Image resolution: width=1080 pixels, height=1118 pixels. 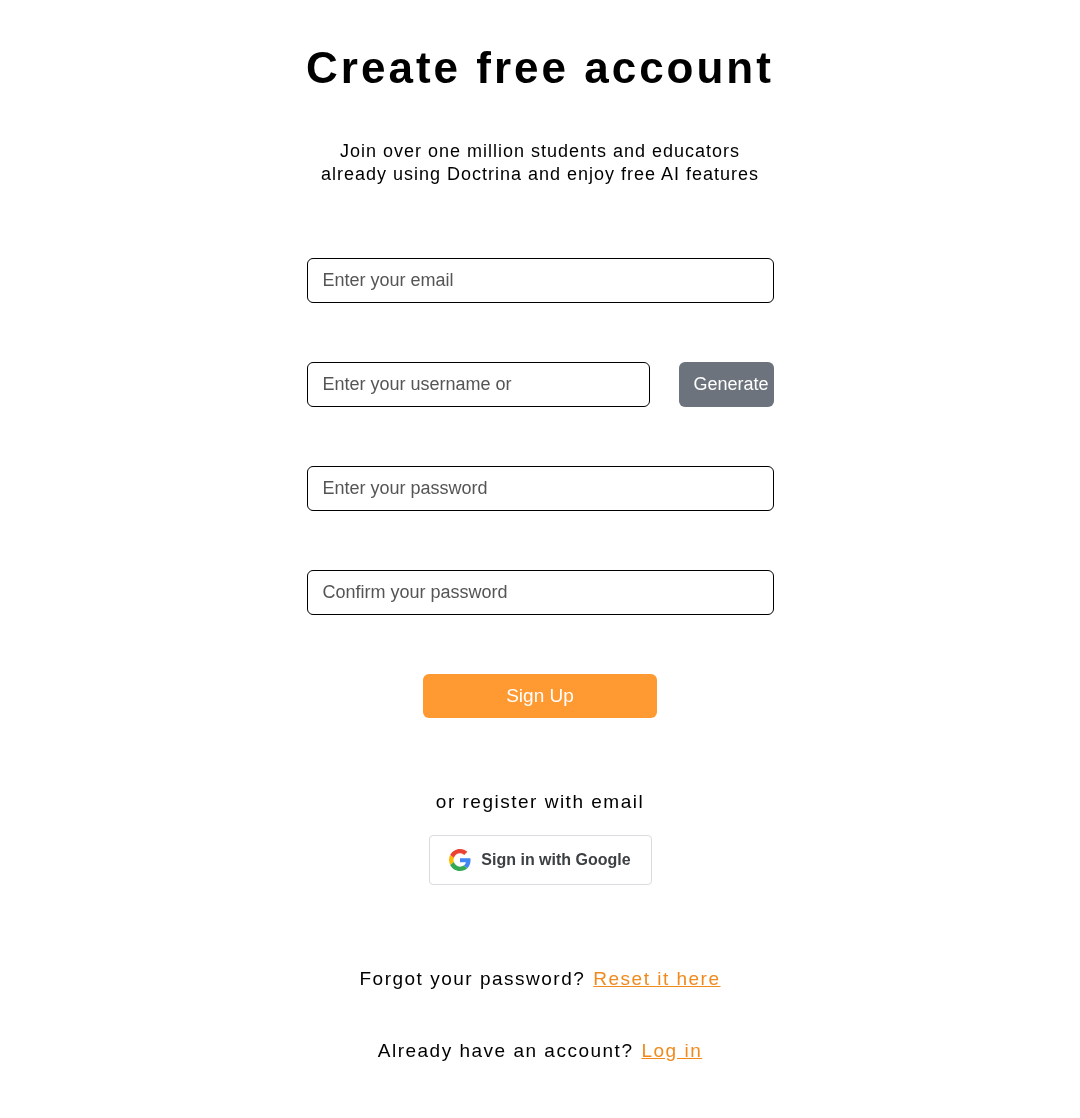 What do you see at coordinates (540, 488) in the screenshot?
I see `text-field: Enter your password` at bounding box center [540, 488].